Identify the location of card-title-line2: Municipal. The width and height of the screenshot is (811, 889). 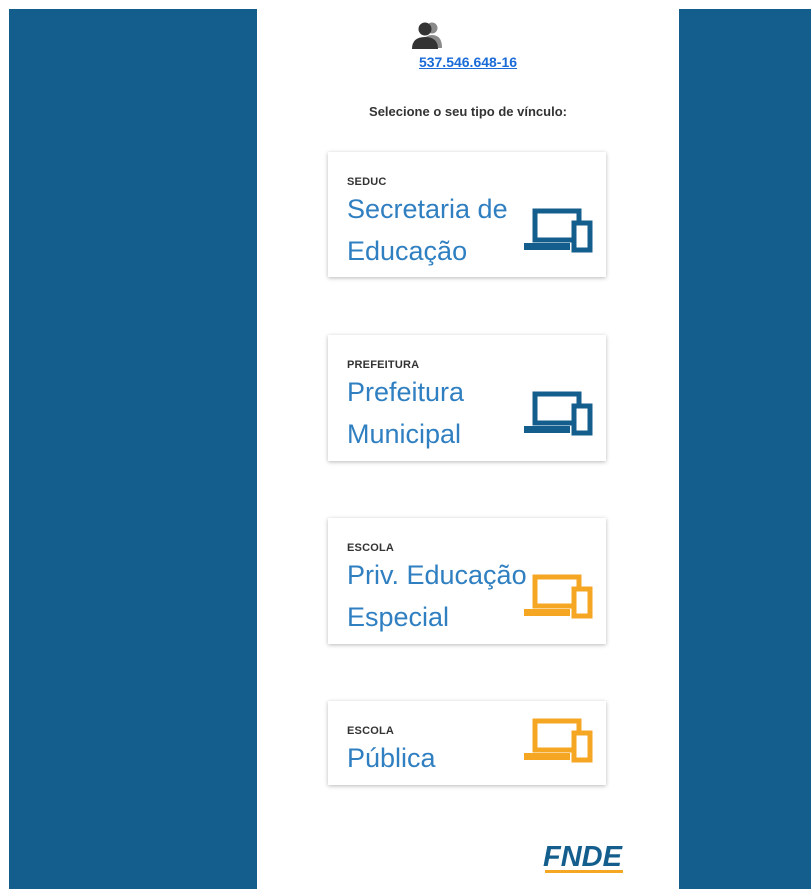
(404, 434).